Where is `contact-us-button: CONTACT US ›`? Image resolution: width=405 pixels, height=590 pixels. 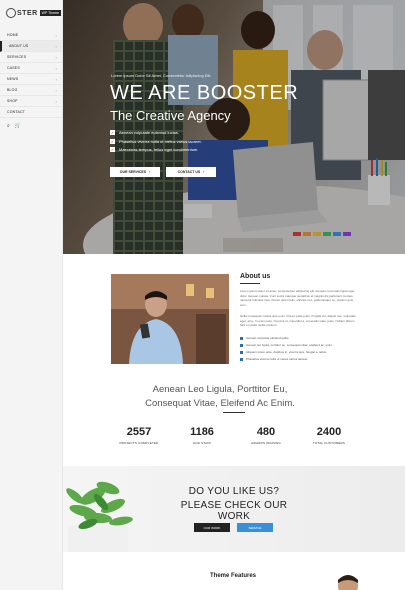 contact-us-button: CONTACT US › is located at coordinates (191, 172).